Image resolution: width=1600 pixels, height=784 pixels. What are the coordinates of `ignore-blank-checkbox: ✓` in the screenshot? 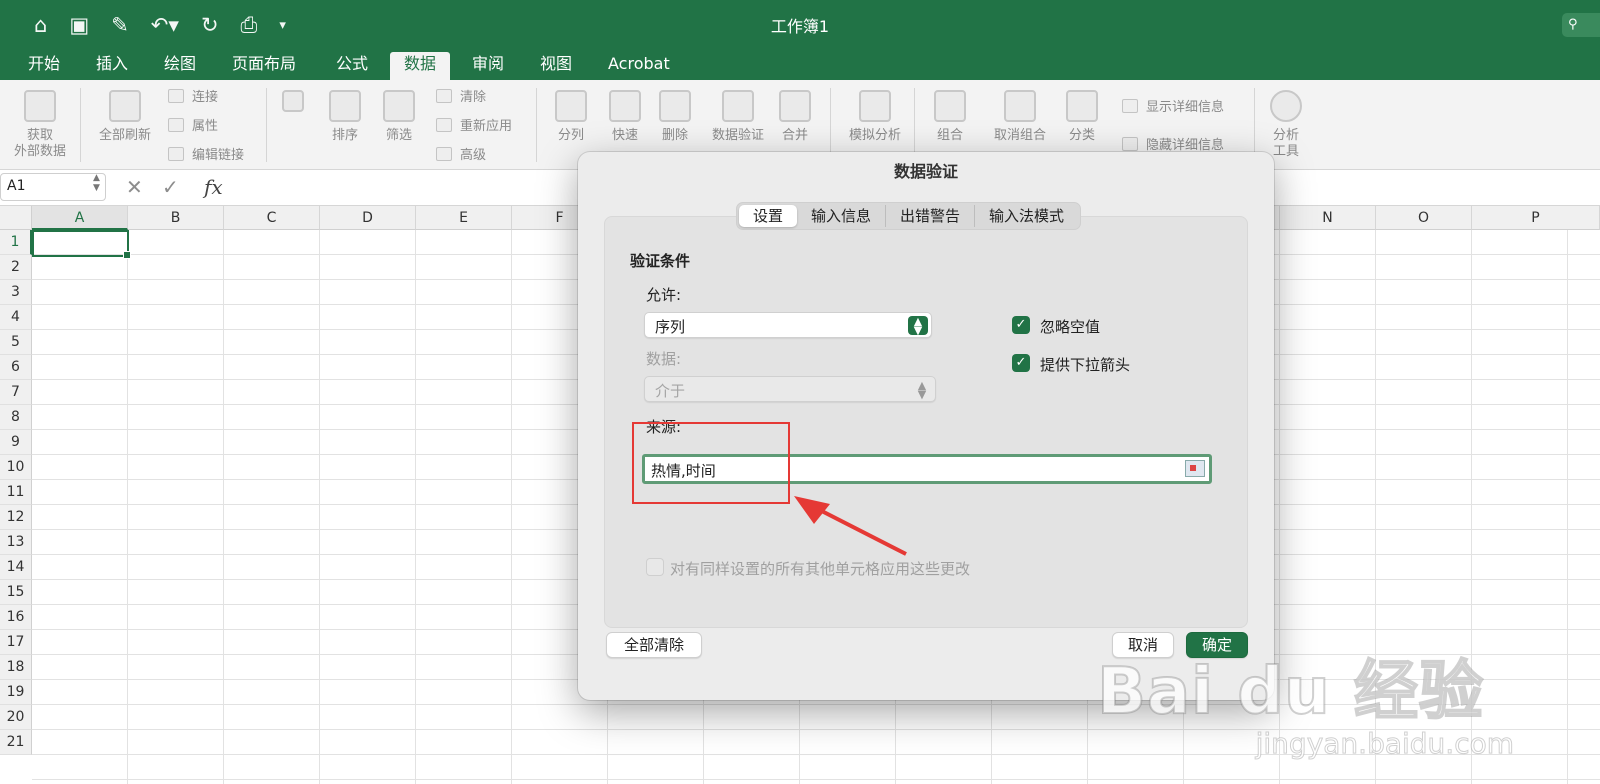 It's located at (1021, 325).